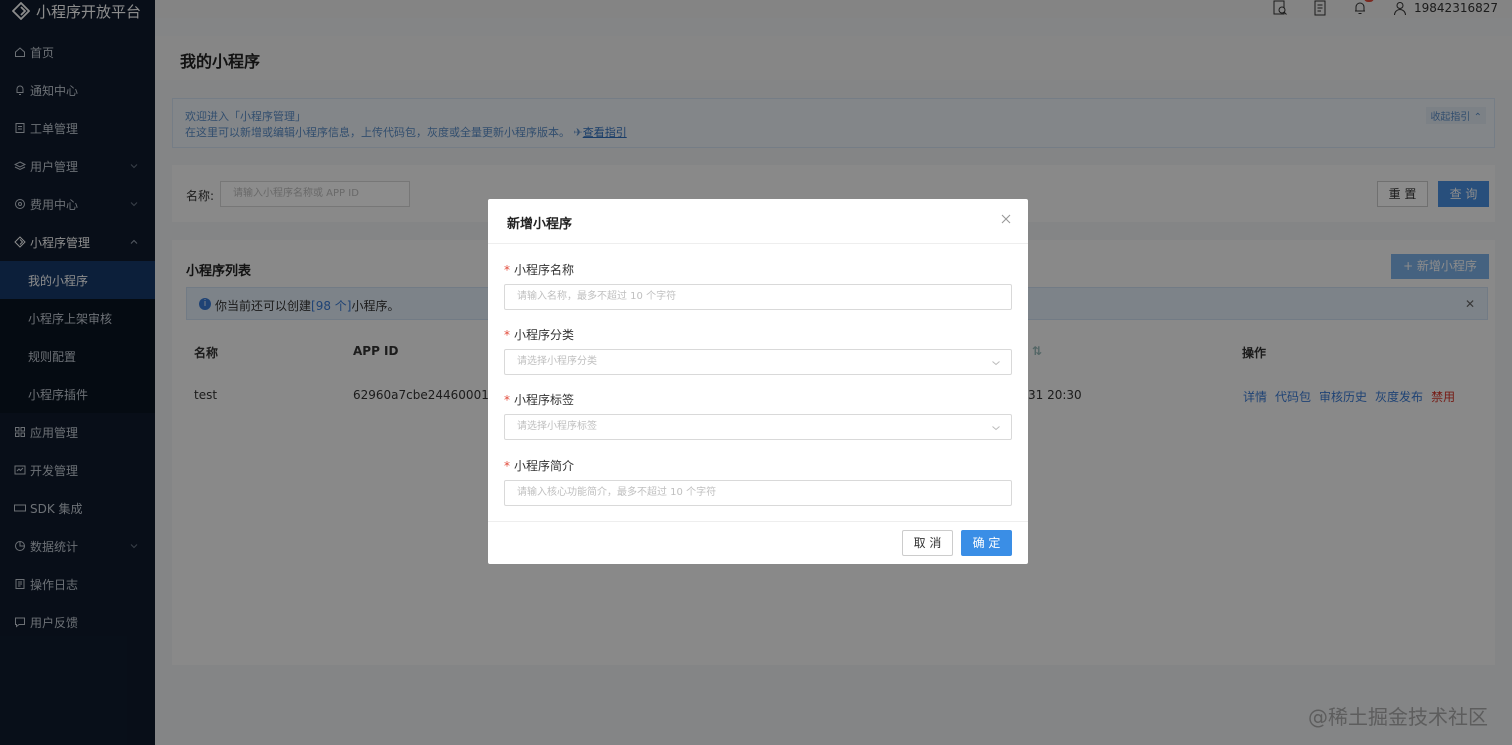 The image size is (1512, 745). What do you see at coordinates (927, 543) in the screenshot?
I see `cancel-button: 取 消` at bounding box center [927, 543].